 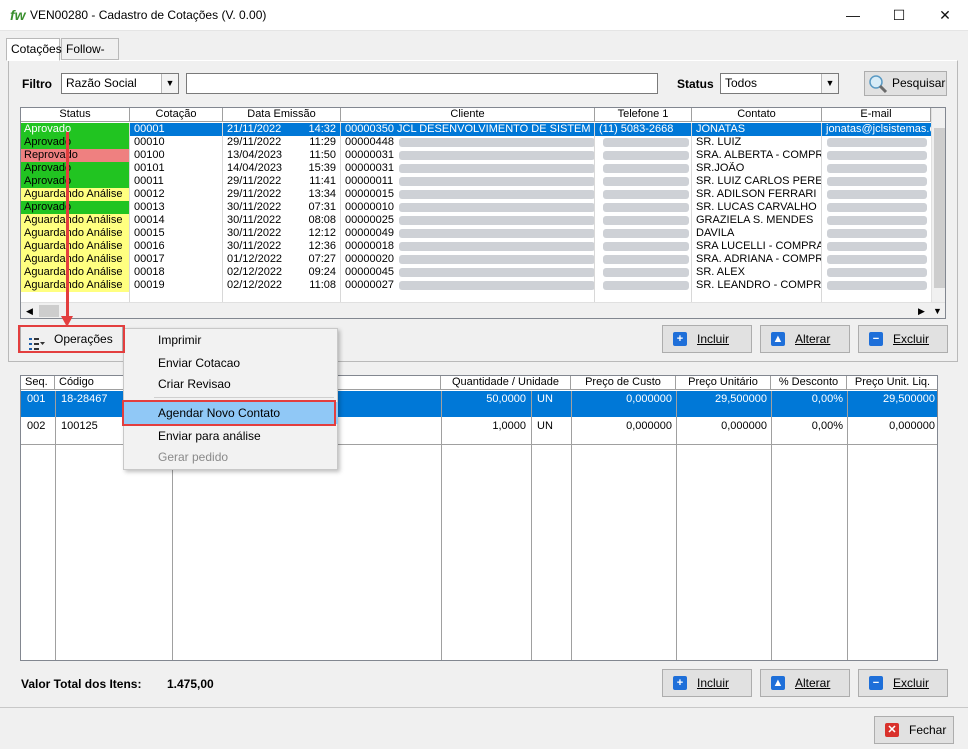 I want to click on excluir-button-bottom: − Excluir, so click(x=903, y=683).